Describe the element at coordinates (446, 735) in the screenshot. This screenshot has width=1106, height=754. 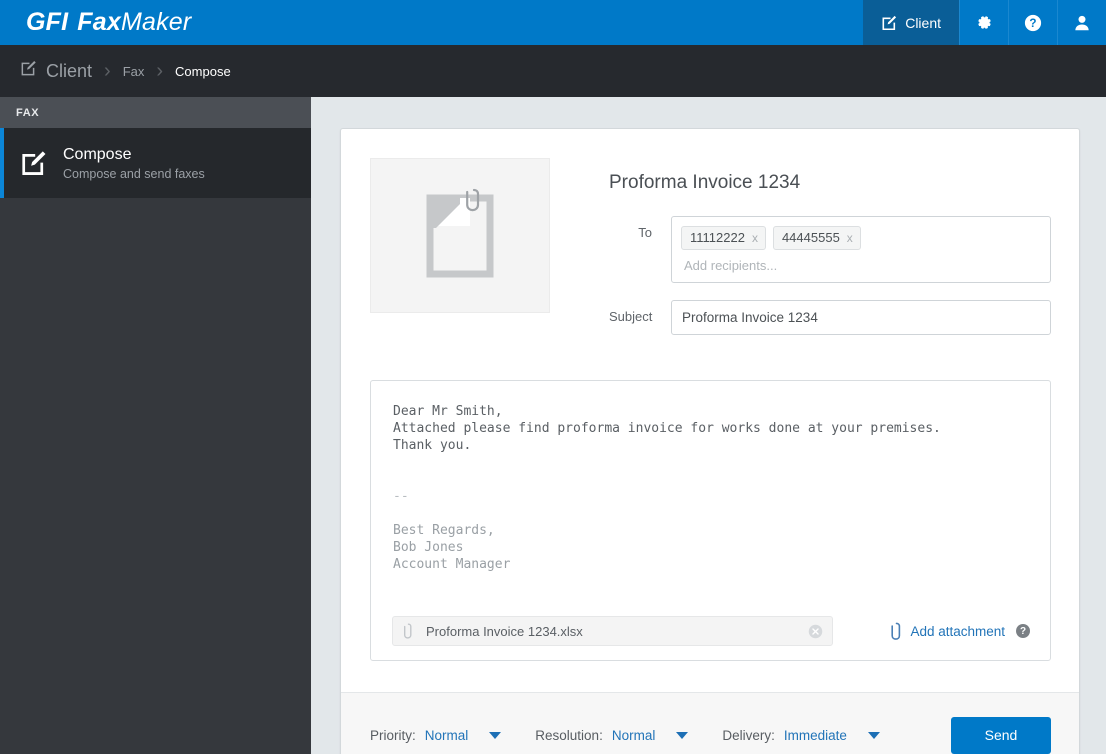
I see `priority-value: Normal` at that location.